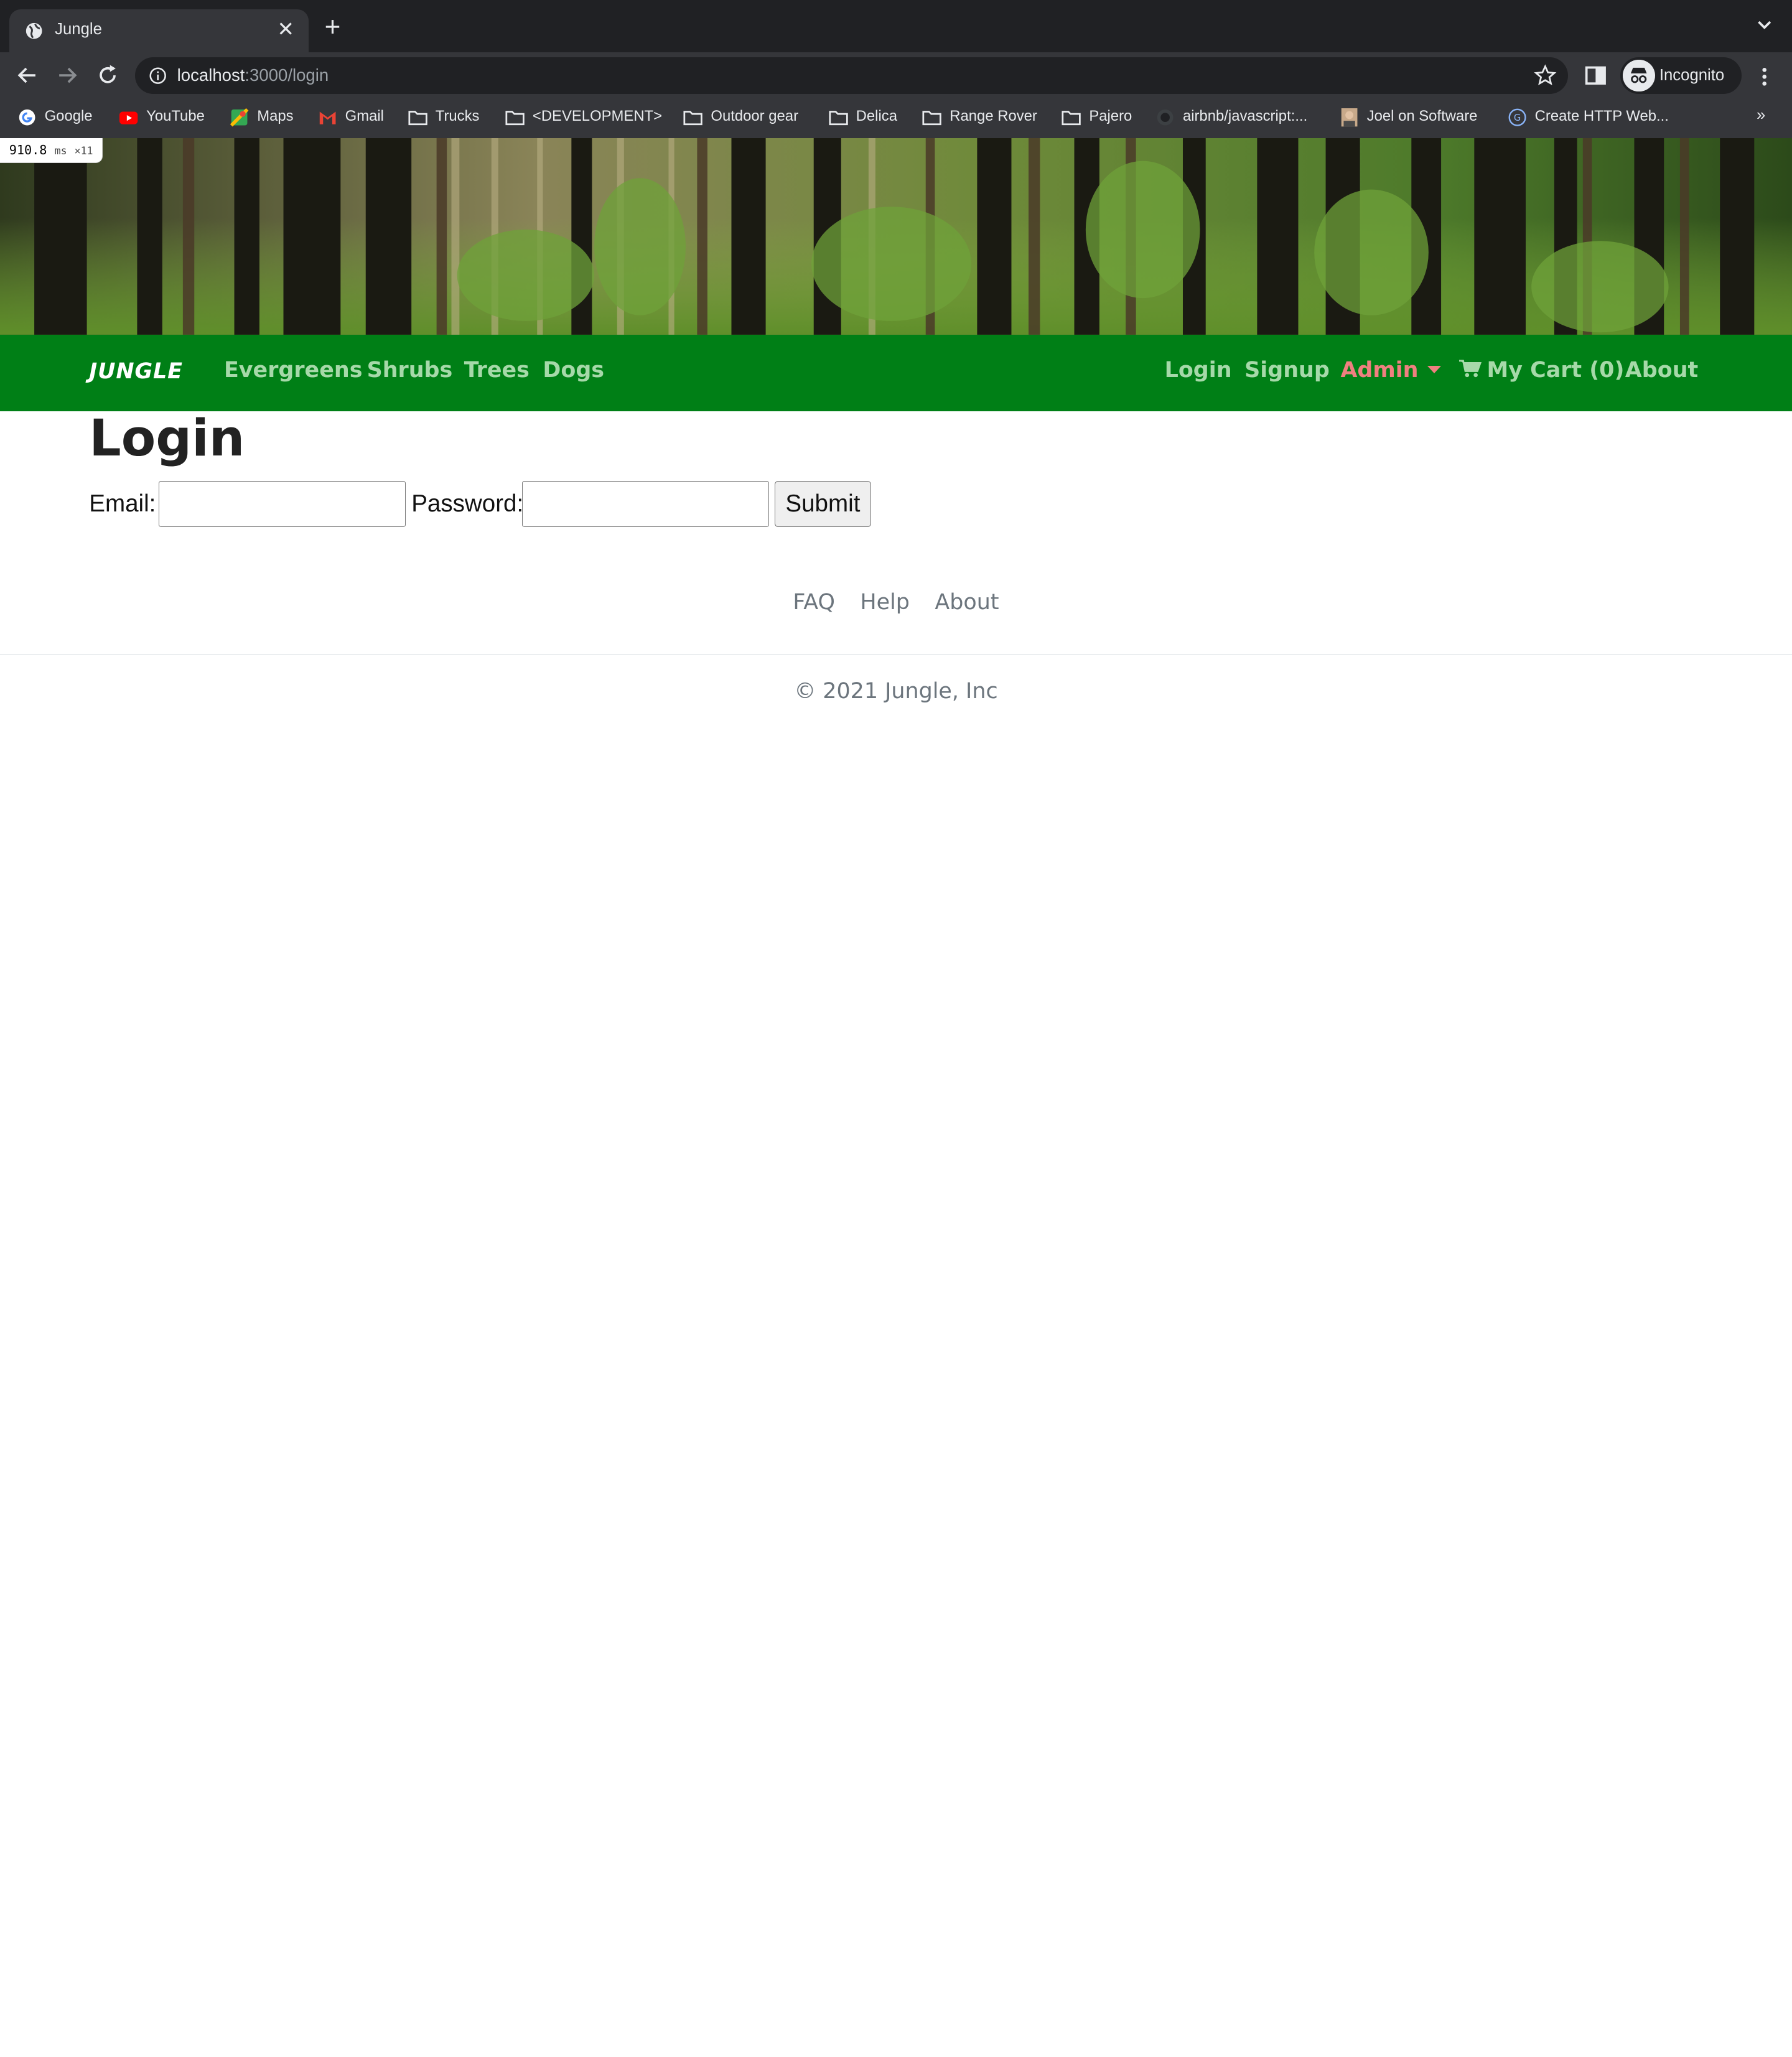 The height and width of the screenshot is (2057, 1792). I want to click on chevron-down-icon, so click(1764, 25).